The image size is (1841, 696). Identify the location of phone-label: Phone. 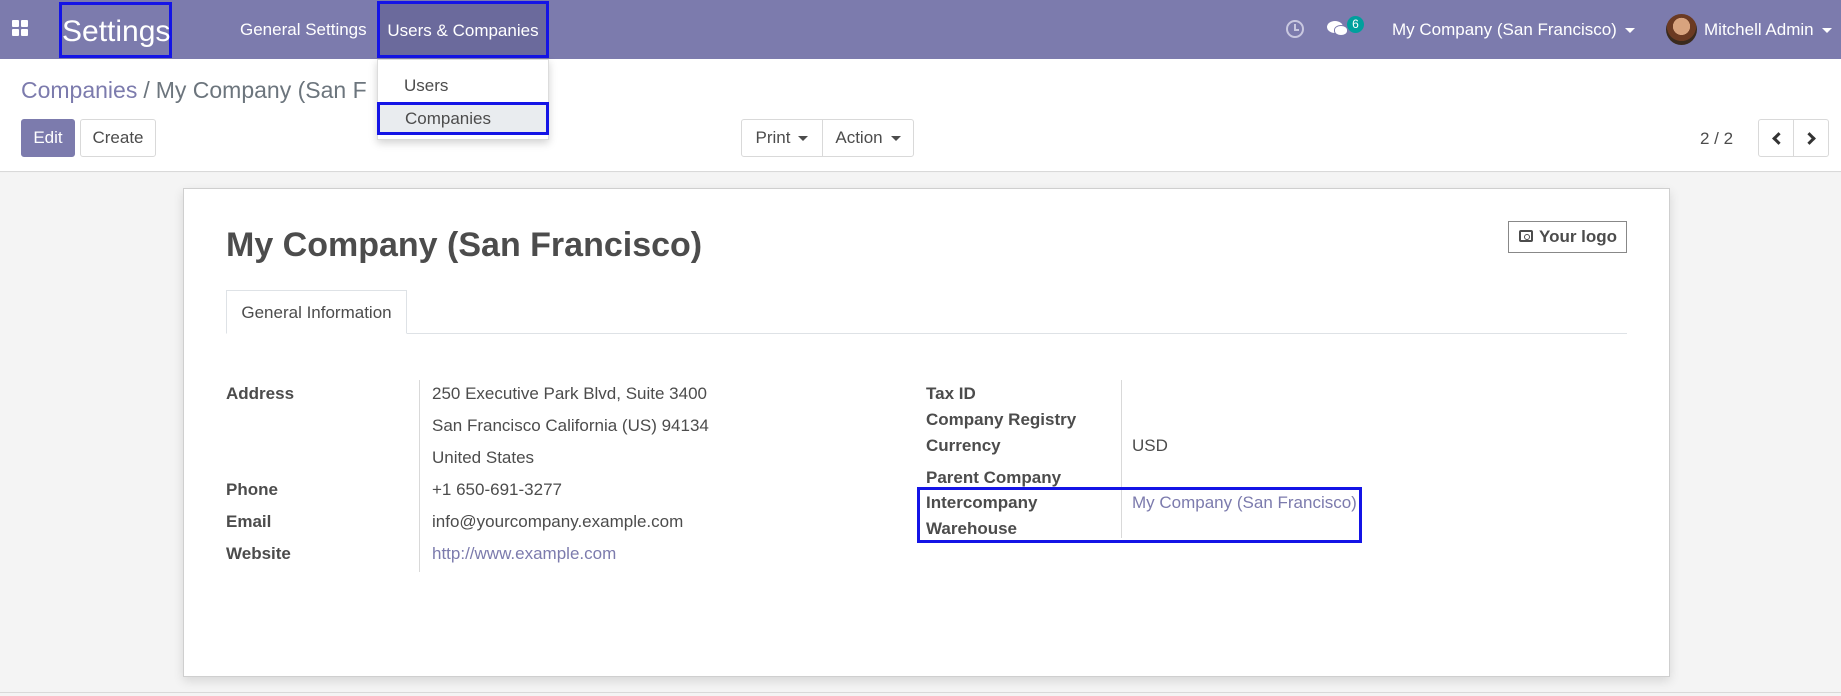
(252, 489).